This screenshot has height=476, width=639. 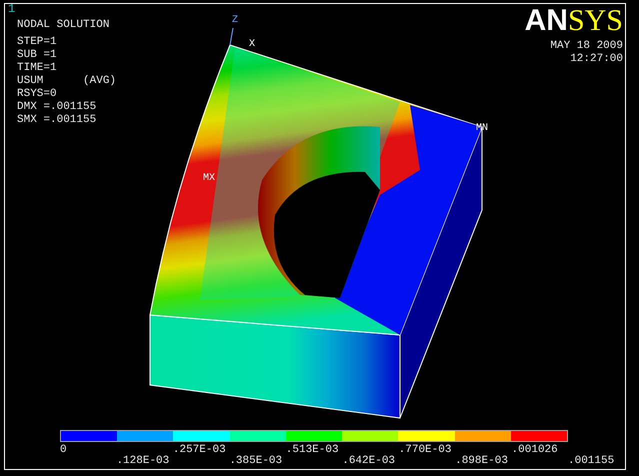 What do you see at coordinates (199, 450) in the screenshot?
I see `legend-tick-label: .257E-03` at bounding box center [199, 450].